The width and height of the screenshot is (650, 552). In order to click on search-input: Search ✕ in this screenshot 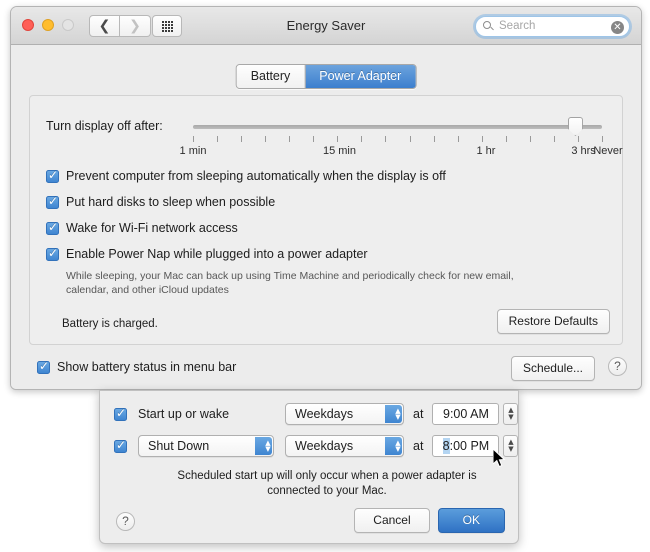, I will do `click(552, 26)`.